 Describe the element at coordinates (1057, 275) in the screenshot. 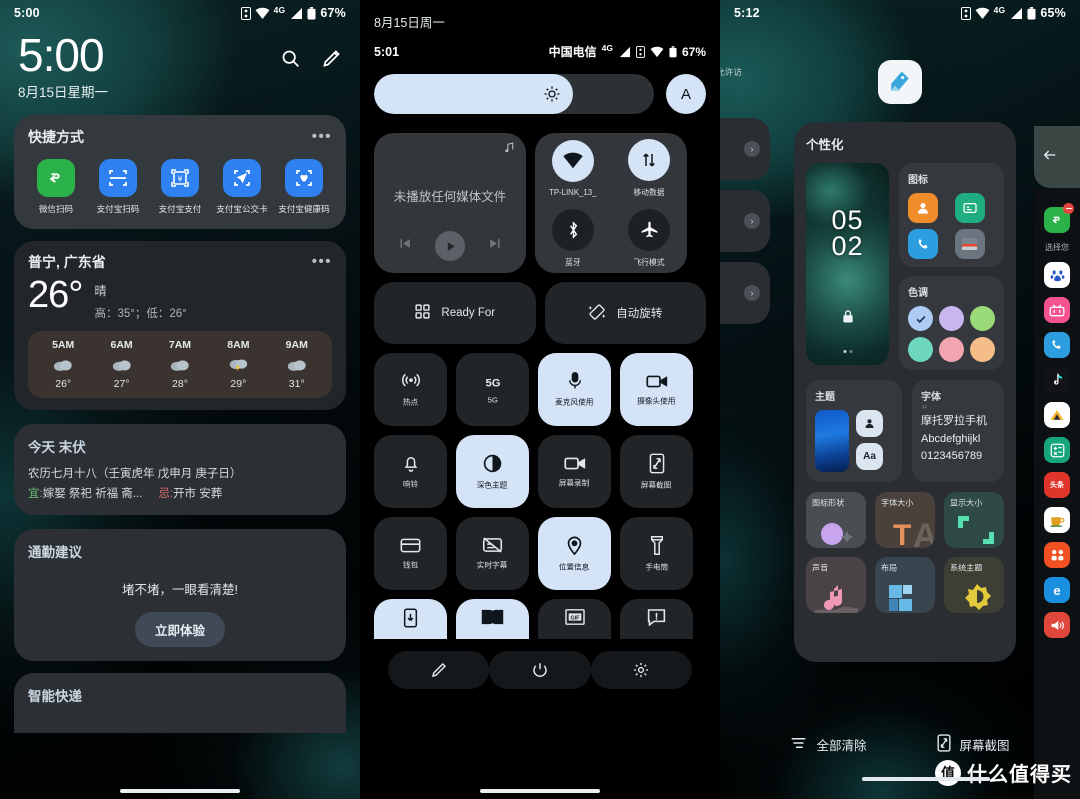

I see `baidu-icon` at that location.